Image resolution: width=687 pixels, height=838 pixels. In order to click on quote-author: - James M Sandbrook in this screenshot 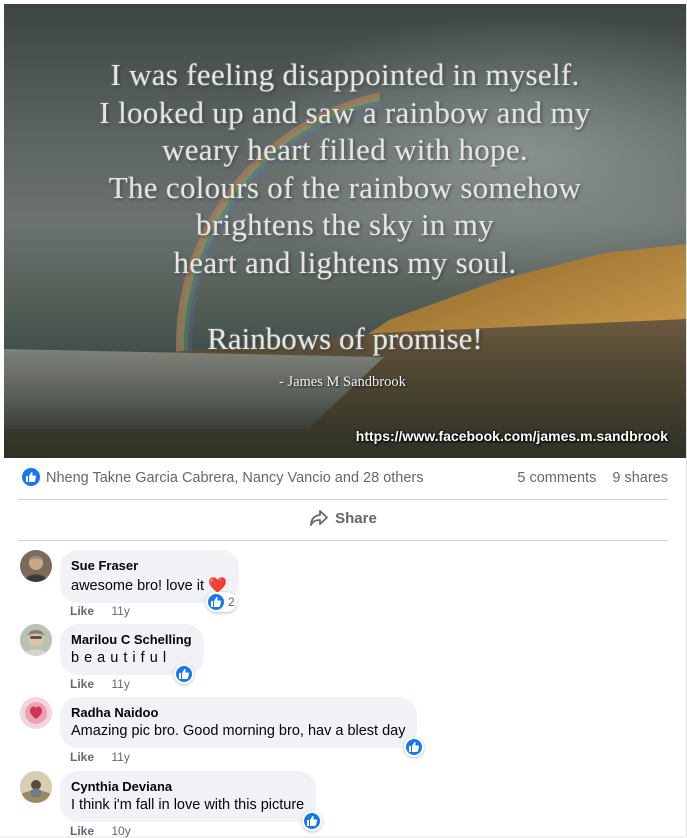, I will do `click(342, 382)`.